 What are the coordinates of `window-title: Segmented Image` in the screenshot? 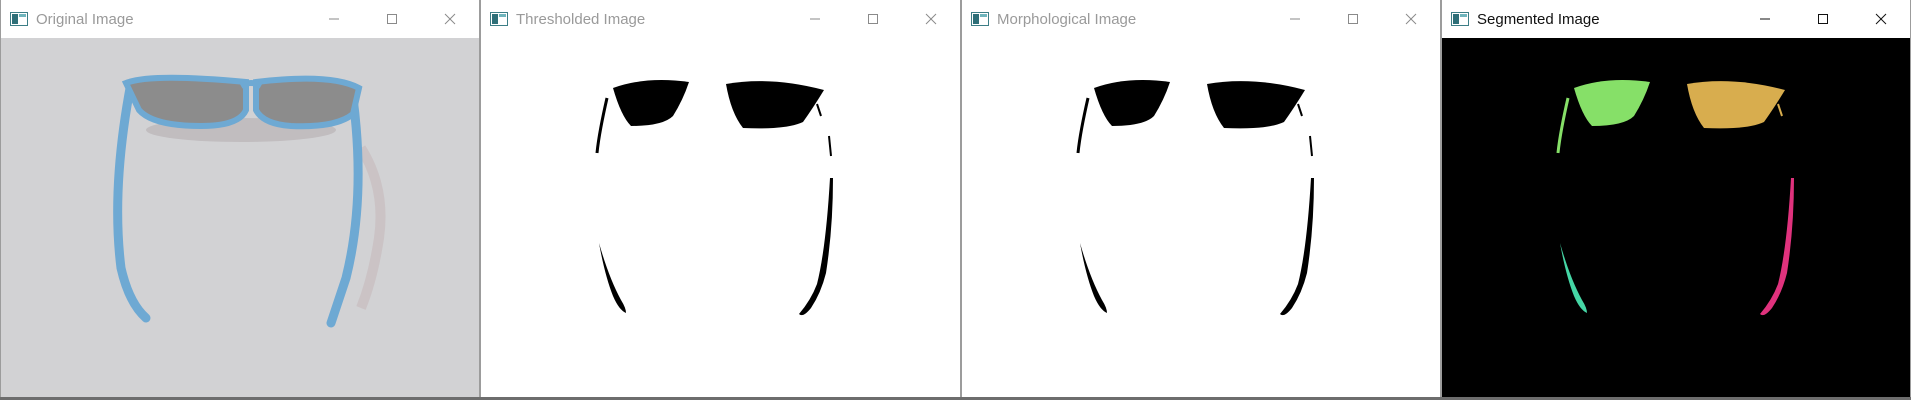 It's located at (1538, 19).